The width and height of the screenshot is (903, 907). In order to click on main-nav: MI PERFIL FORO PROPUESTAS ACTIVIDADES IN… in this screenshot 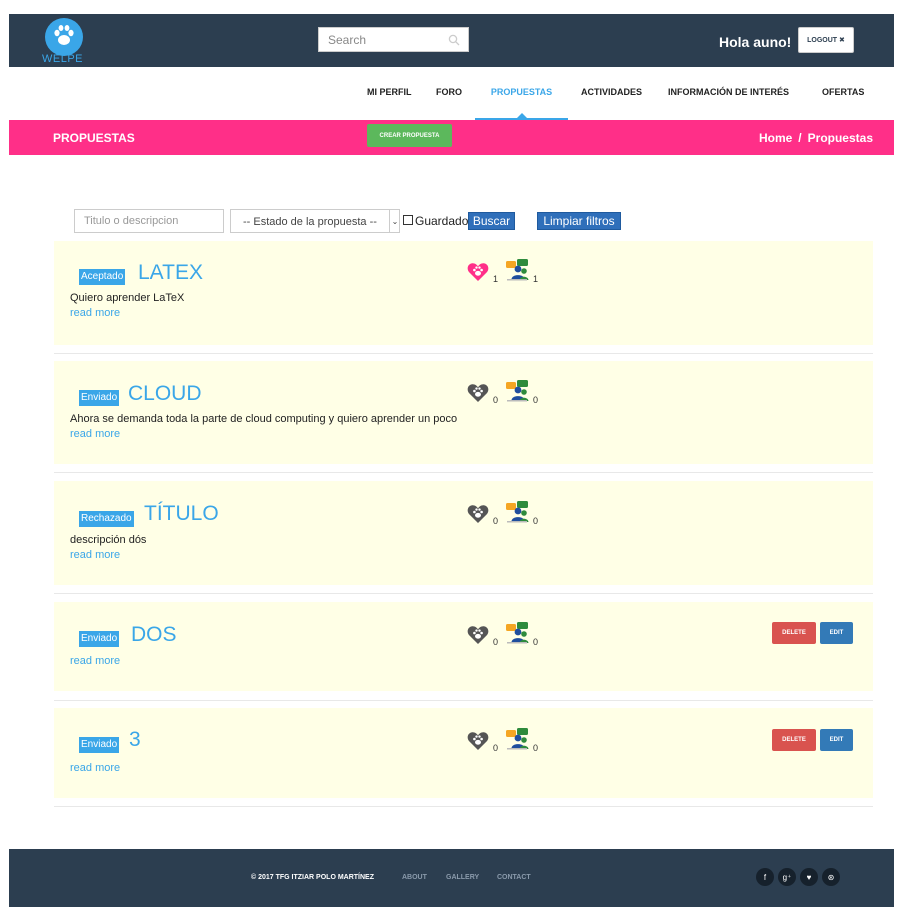, I will do `click(451, 93)`.